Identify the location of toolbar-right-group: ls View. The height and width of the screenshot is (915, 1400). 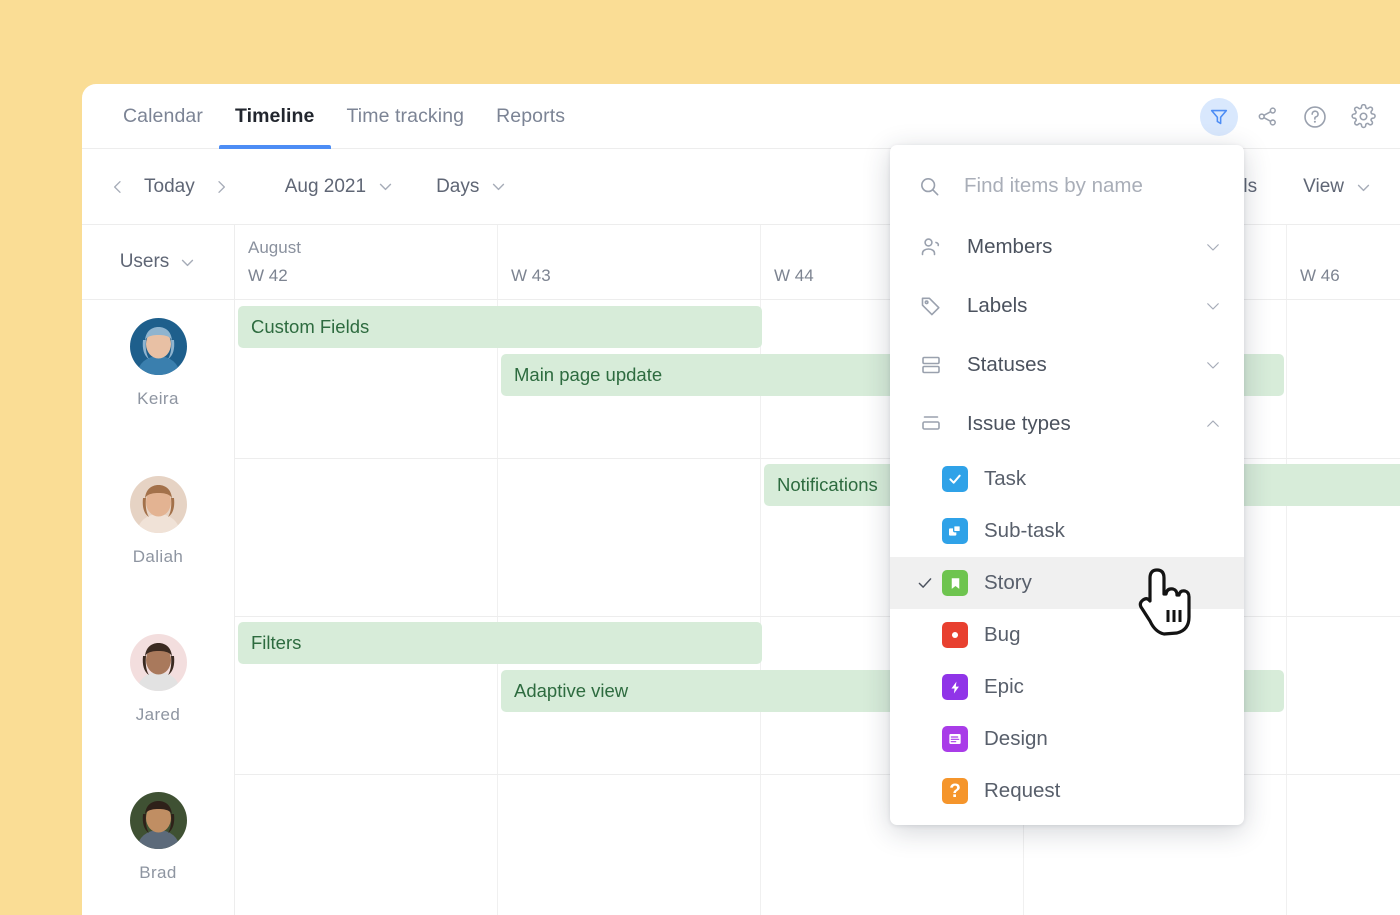
(1307, 187).